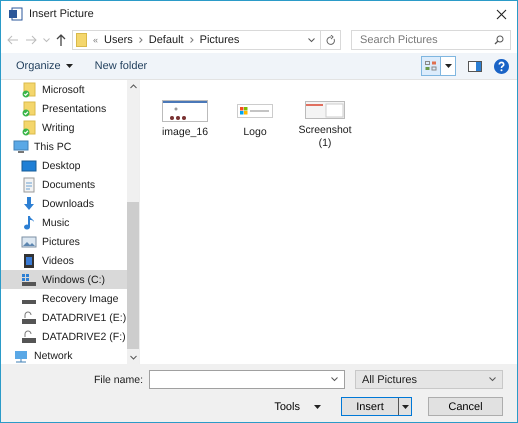  Describe the element at coordinates (429, 379) in the screenshot. I see `file-type-dropdown: All Pictures` at that location.